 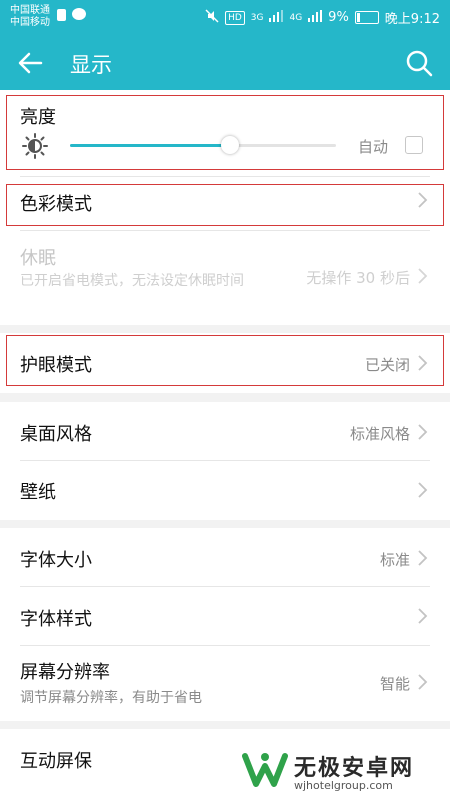 I want to click on highlight-brightness, so click(x=225, y=132).